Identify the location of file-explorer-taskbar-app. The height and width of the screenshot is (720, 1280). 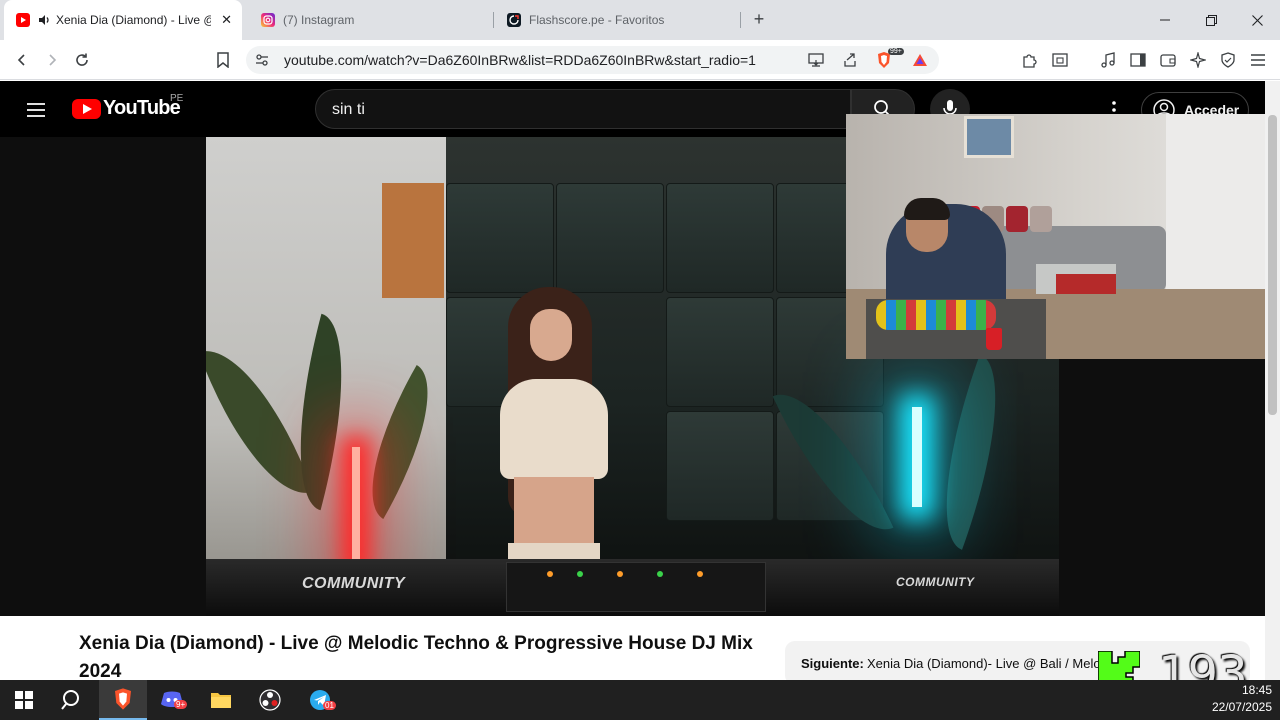
(221, 700).